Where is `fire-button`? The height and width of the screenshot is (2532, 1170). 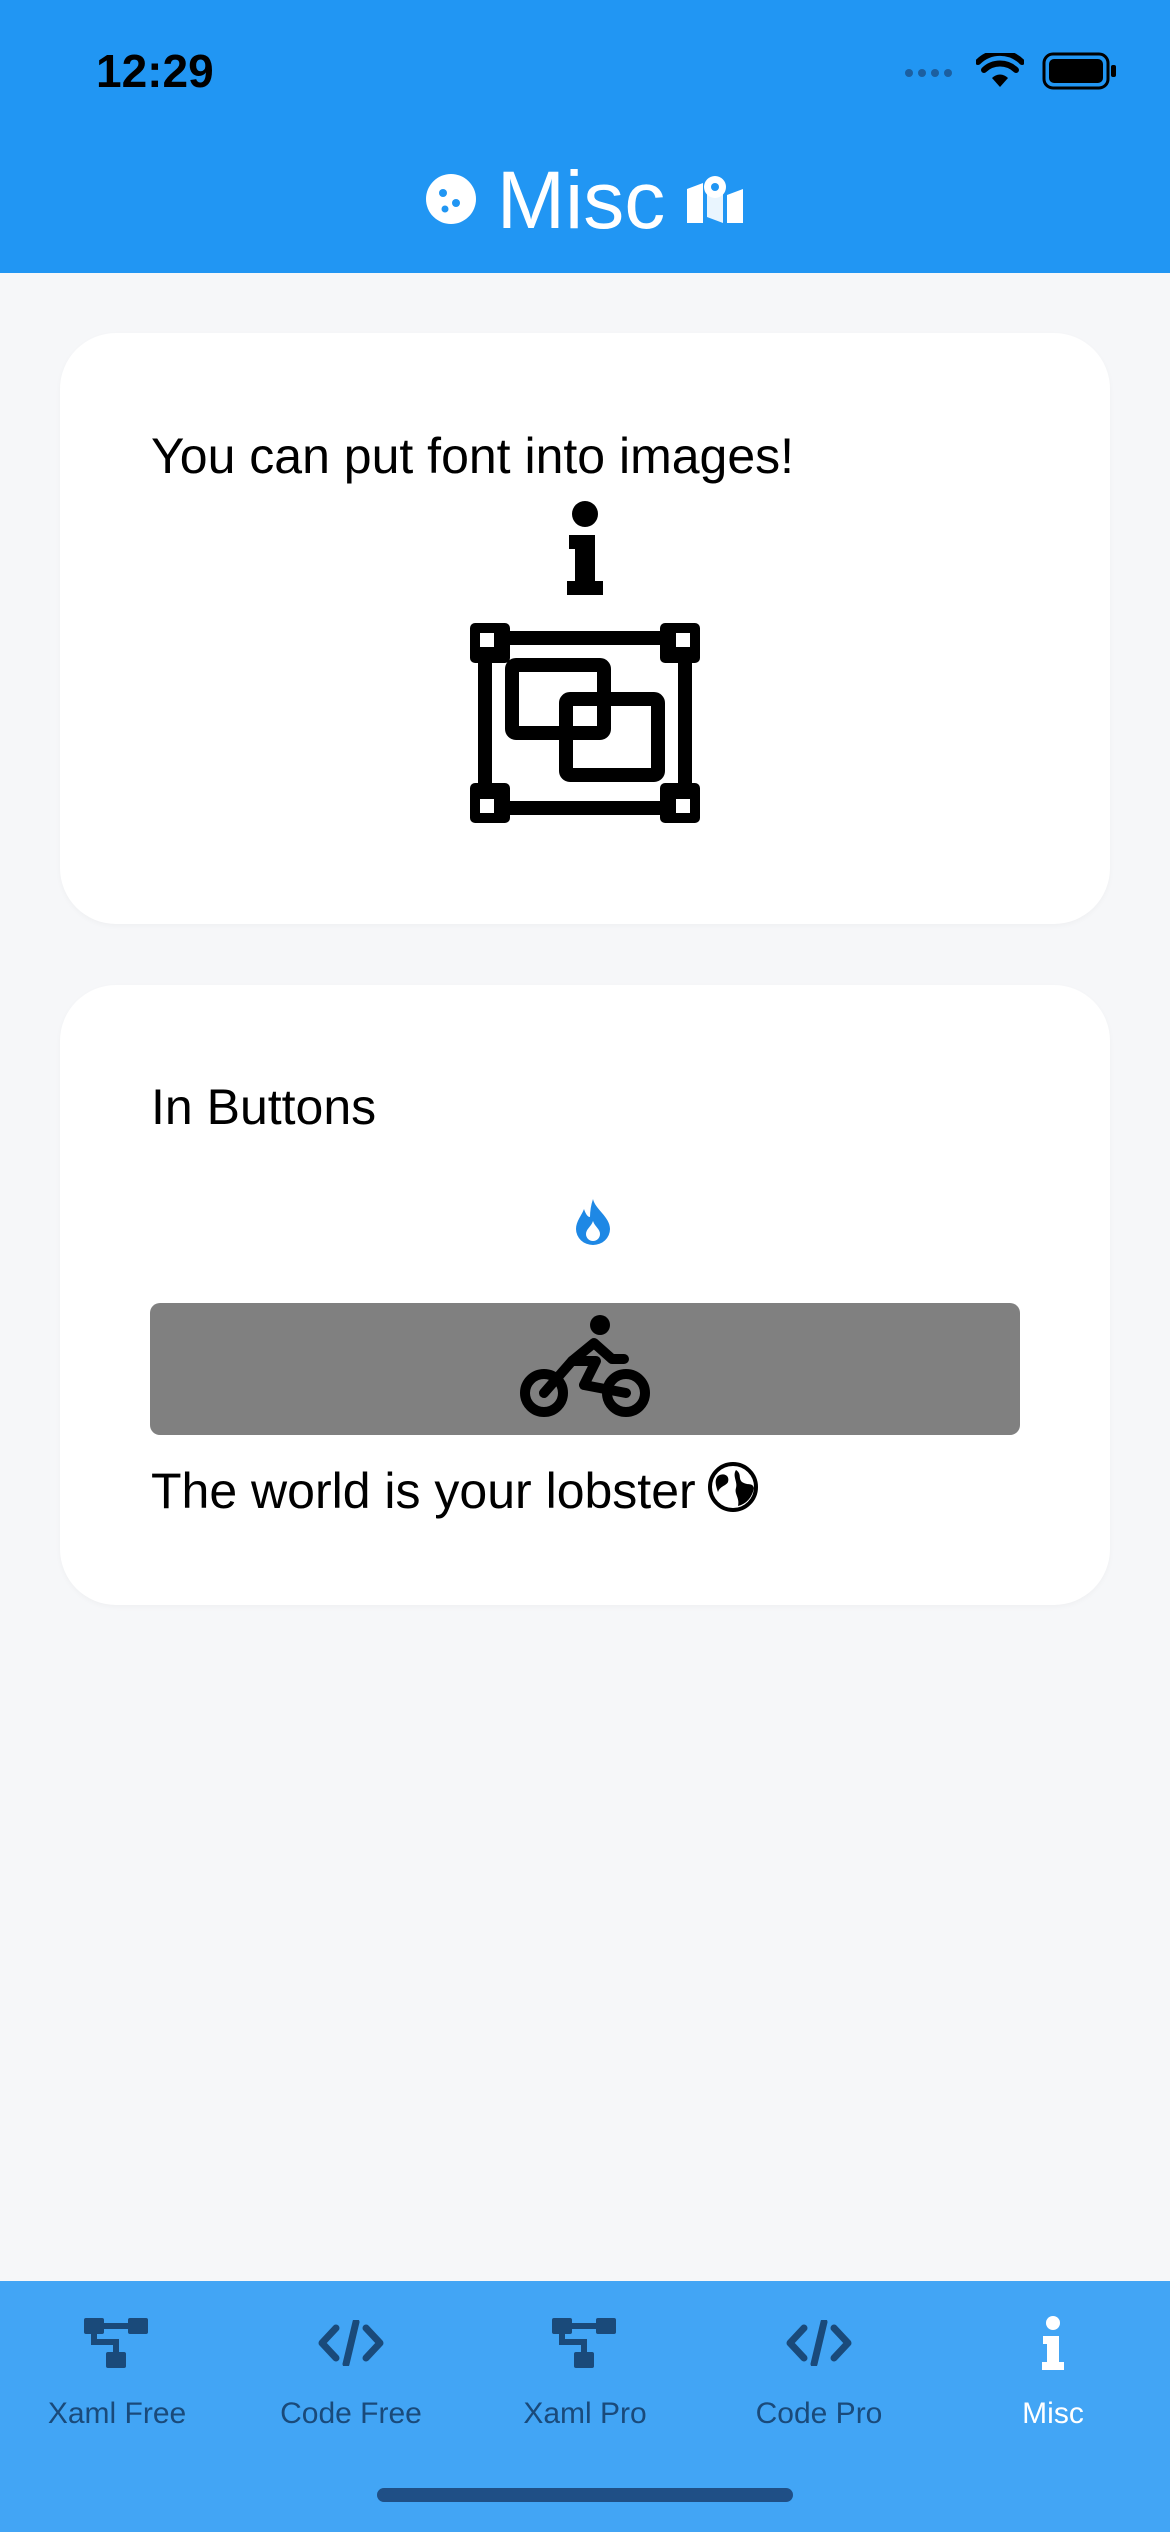
fire-button is located at coordinates (593, 1223).